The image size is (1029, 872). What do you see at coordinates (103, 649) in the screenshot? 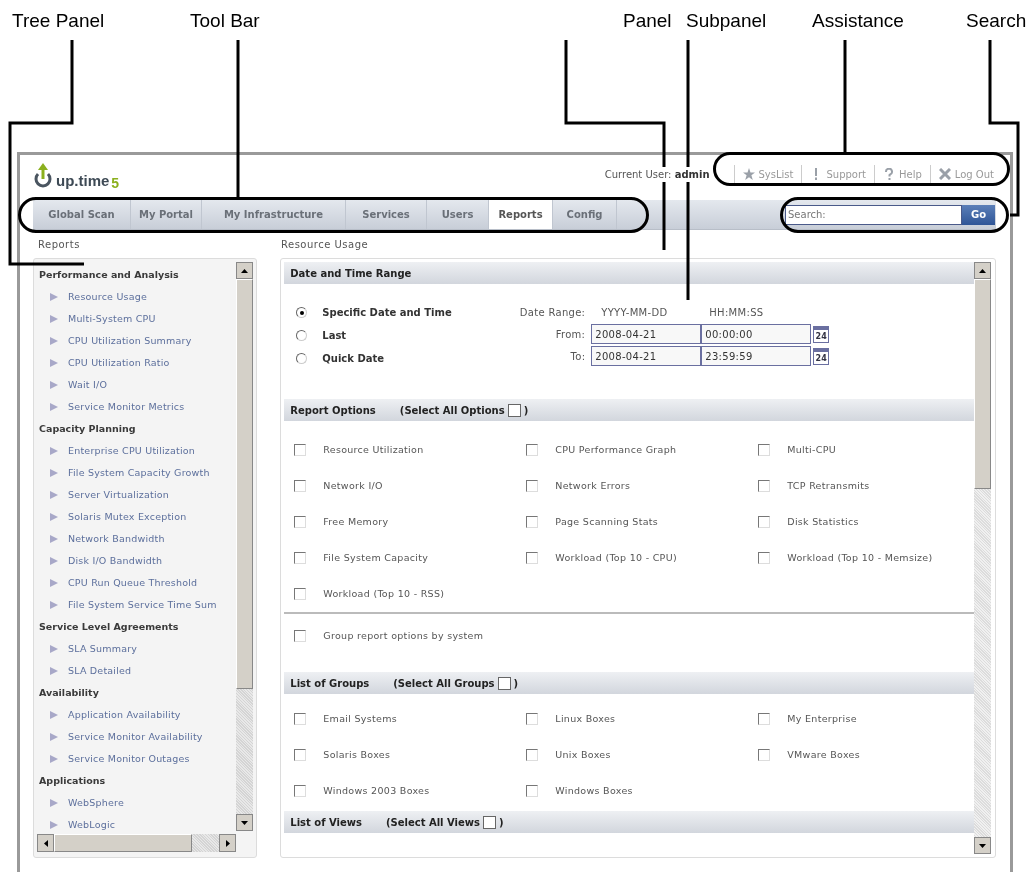
I see `tree-item: SLA Summary` at bounding box center [103, 649].